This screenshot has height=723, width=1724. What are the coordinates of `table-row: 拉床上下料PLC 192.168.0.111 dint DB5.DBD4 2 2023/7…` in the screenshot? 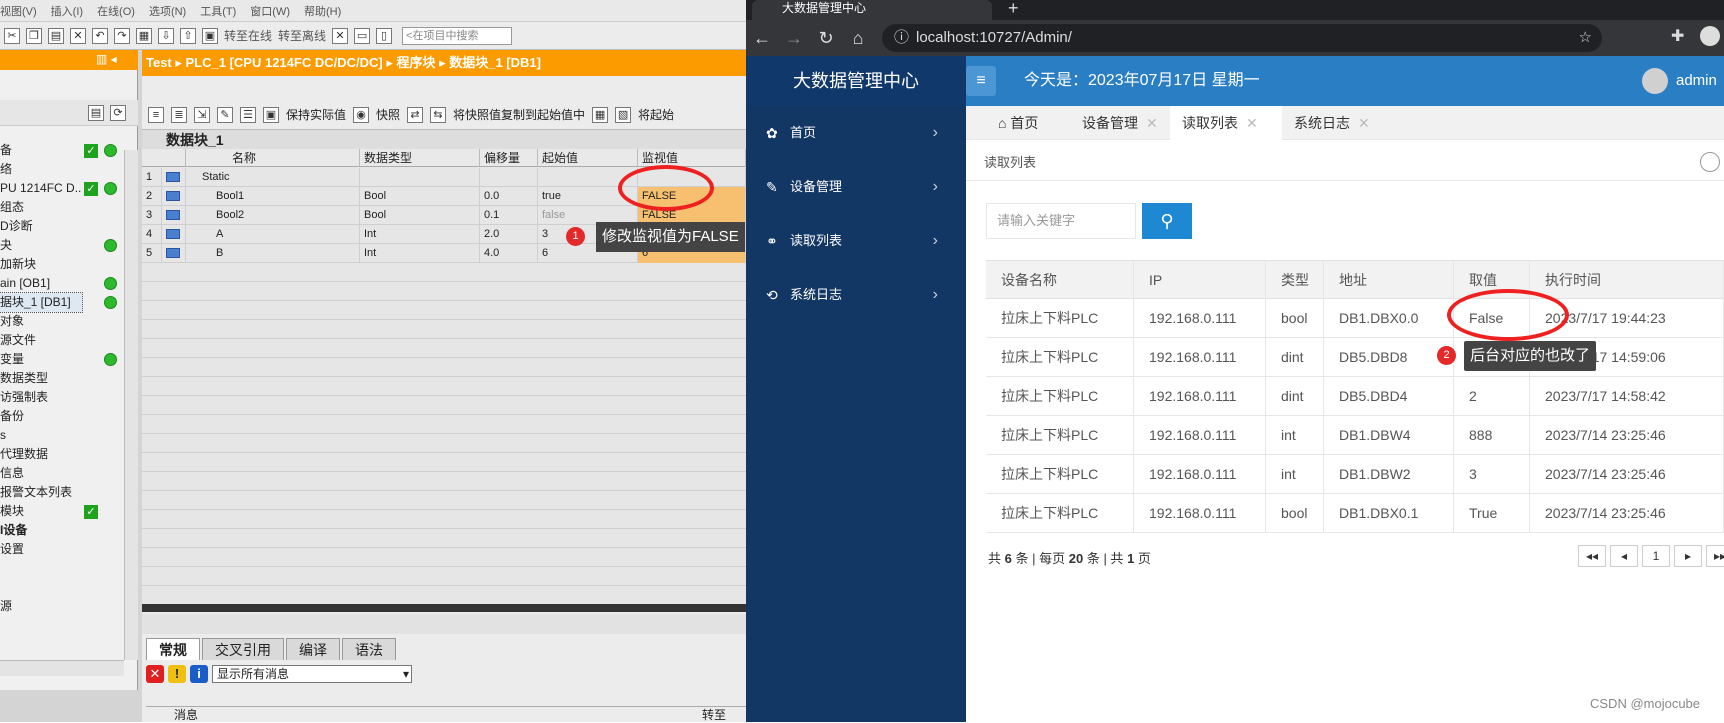 It's located at (1355, 396).